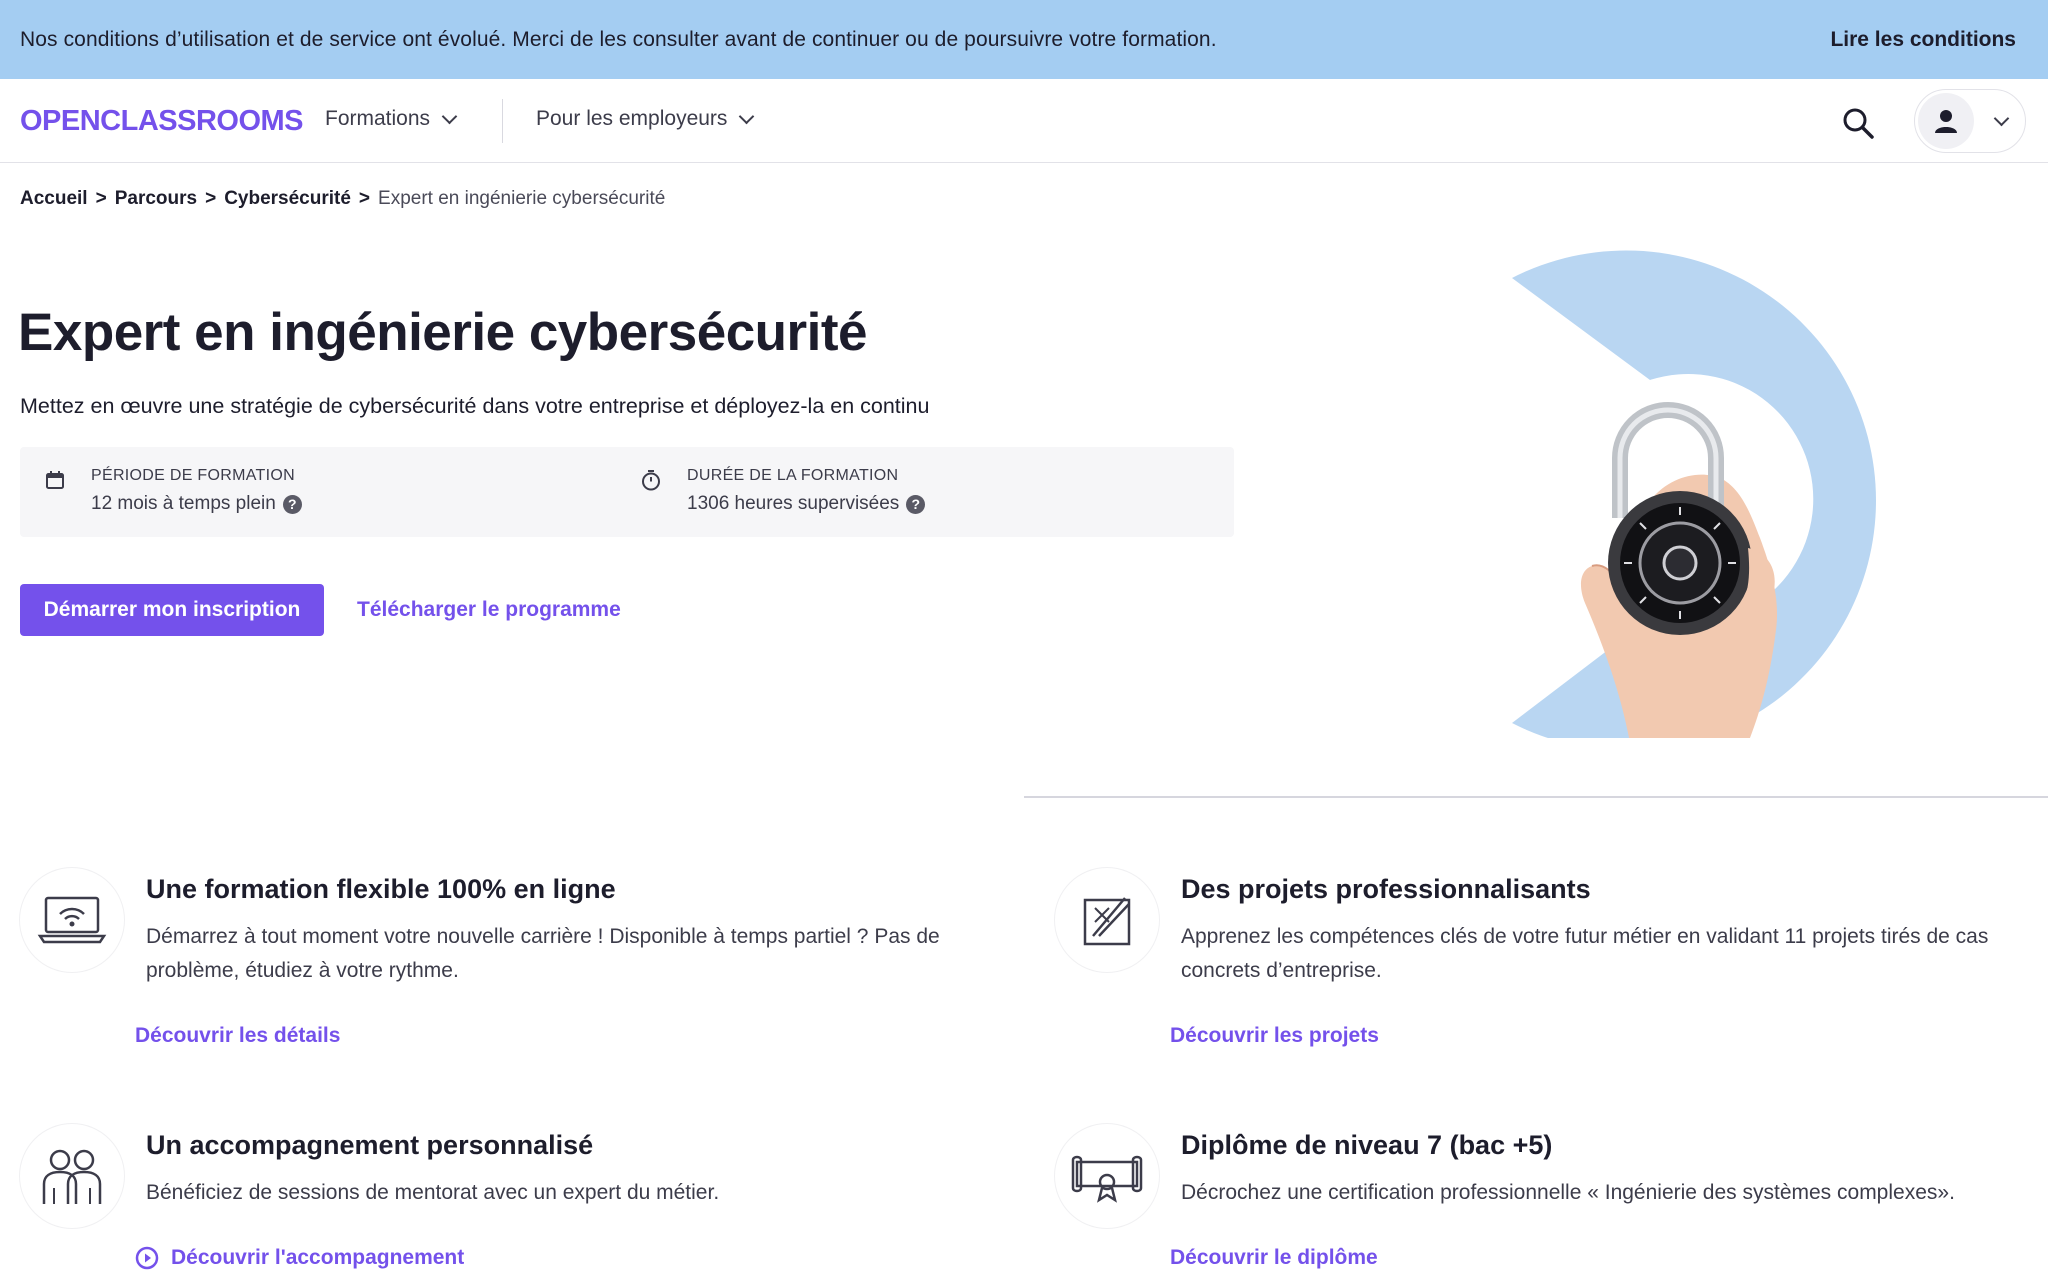 Image resolution: width=2048 pixels, height=1280 pixels. I want to click on duration-value-text: 1306 heures supervisées, so click(793, 503).